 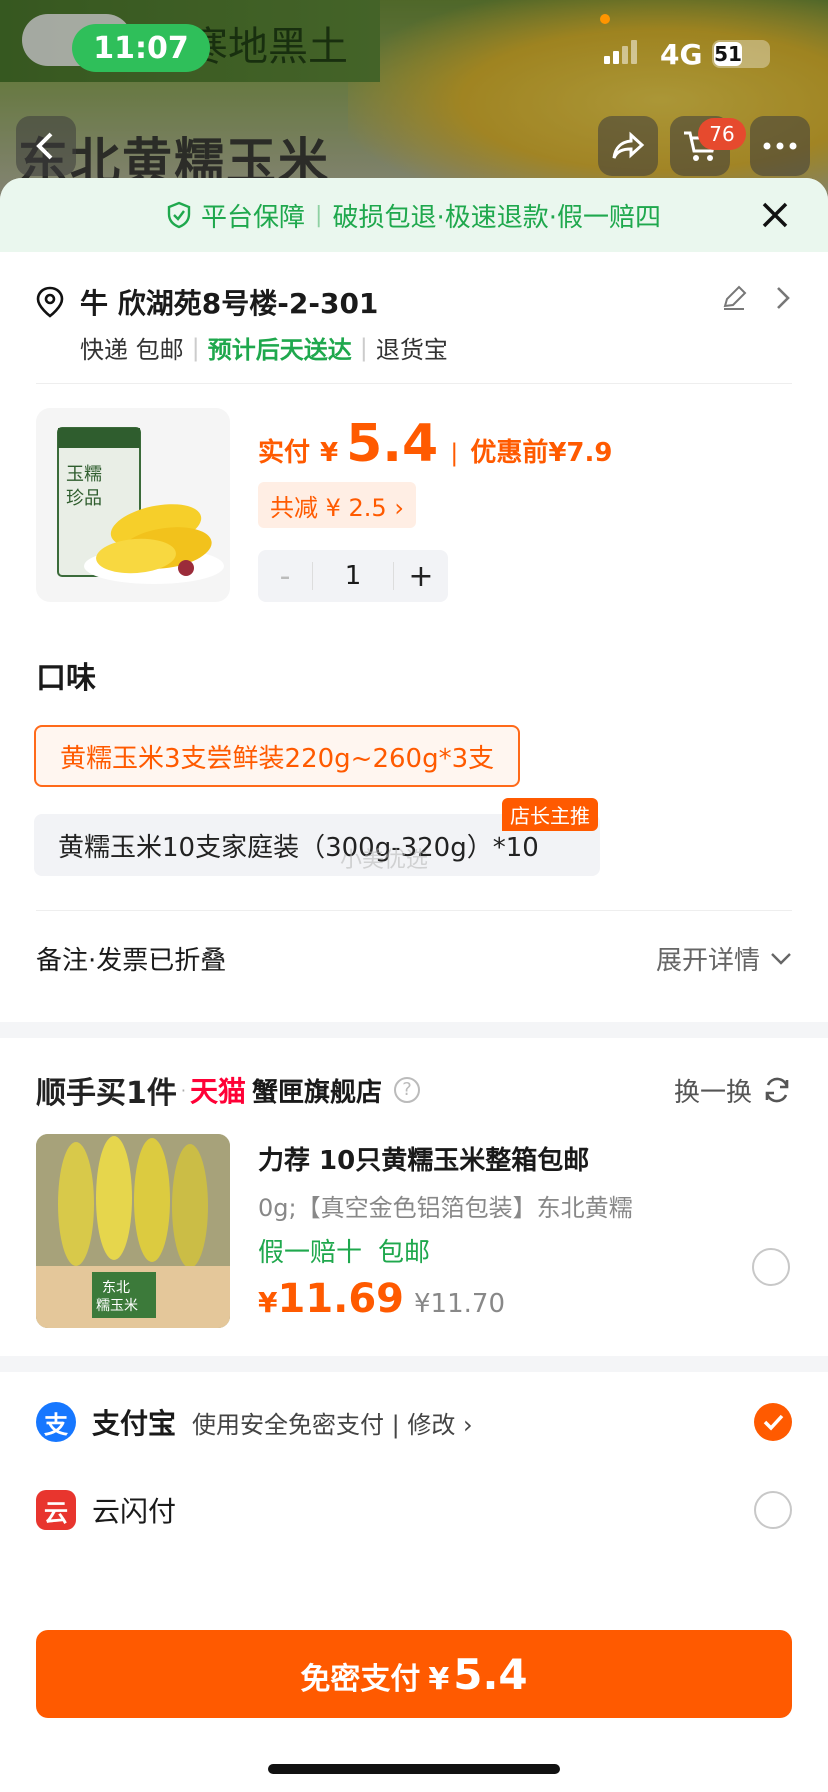 I want to click on location-pin-icon, so click(x=50, y=302).